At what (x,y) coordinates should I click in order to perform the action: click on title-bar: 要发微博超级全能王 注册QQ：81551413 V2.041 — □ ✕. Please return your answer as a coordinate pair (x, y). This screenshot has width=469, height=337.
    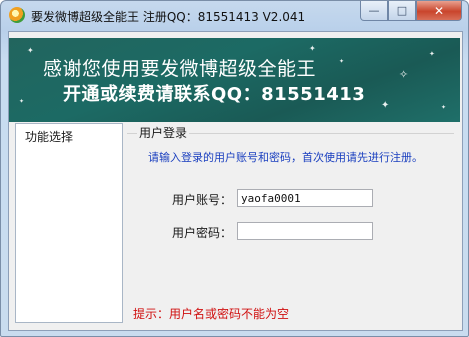
    Looking at the image, I should click on (234, 16).